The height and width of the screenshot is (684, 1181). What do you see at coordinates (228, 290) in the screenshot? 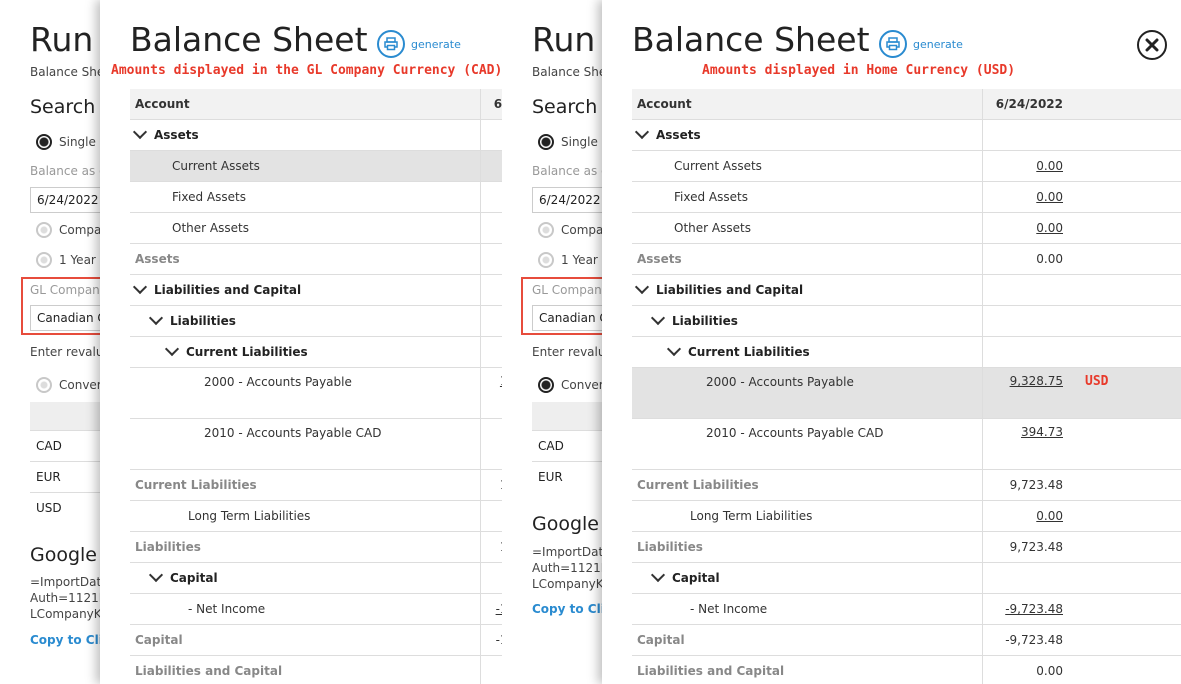
I see `group-label: Liabilities and Capital` at bounding box center [228, 290].